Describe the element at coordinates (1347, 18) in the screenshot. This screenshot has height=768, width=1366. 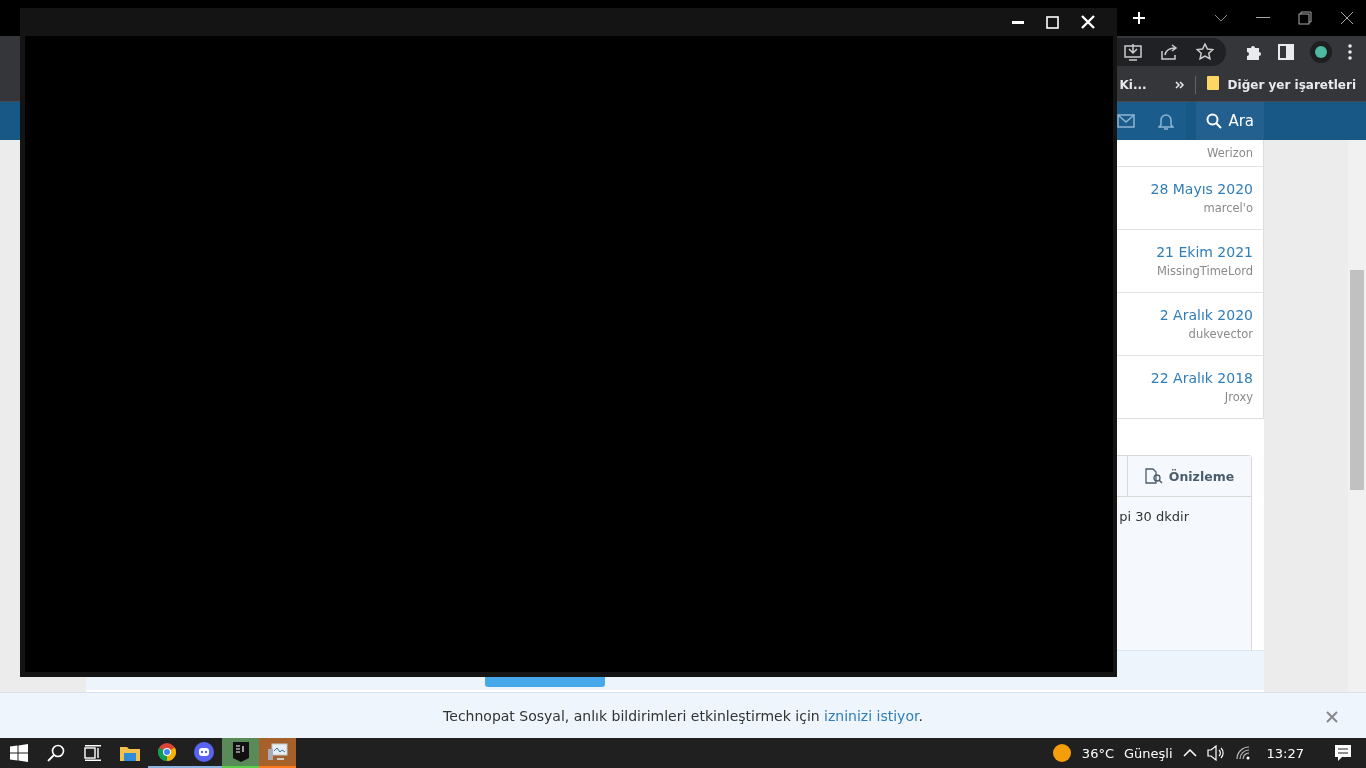
I see `close-icon` at that location.